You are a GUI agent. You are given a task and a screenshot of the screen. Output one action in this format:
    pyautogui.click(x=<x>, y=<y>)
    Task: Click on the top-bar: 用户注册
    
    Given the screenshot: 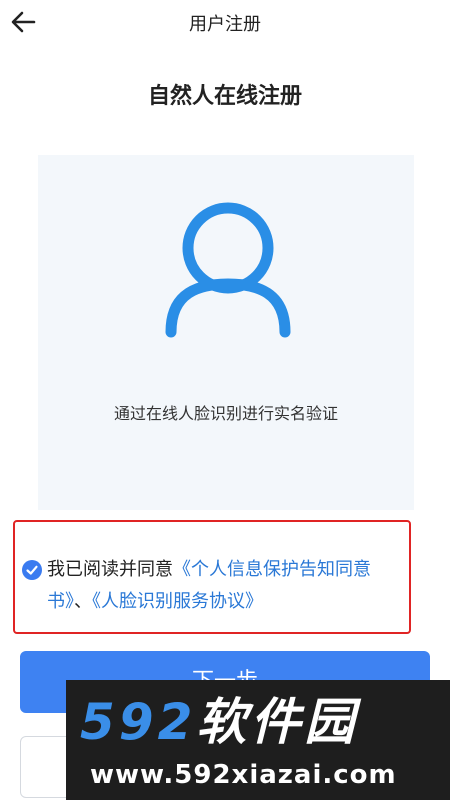 What is the action you would take?
    pyautogui.click(x=225, y=22)
    